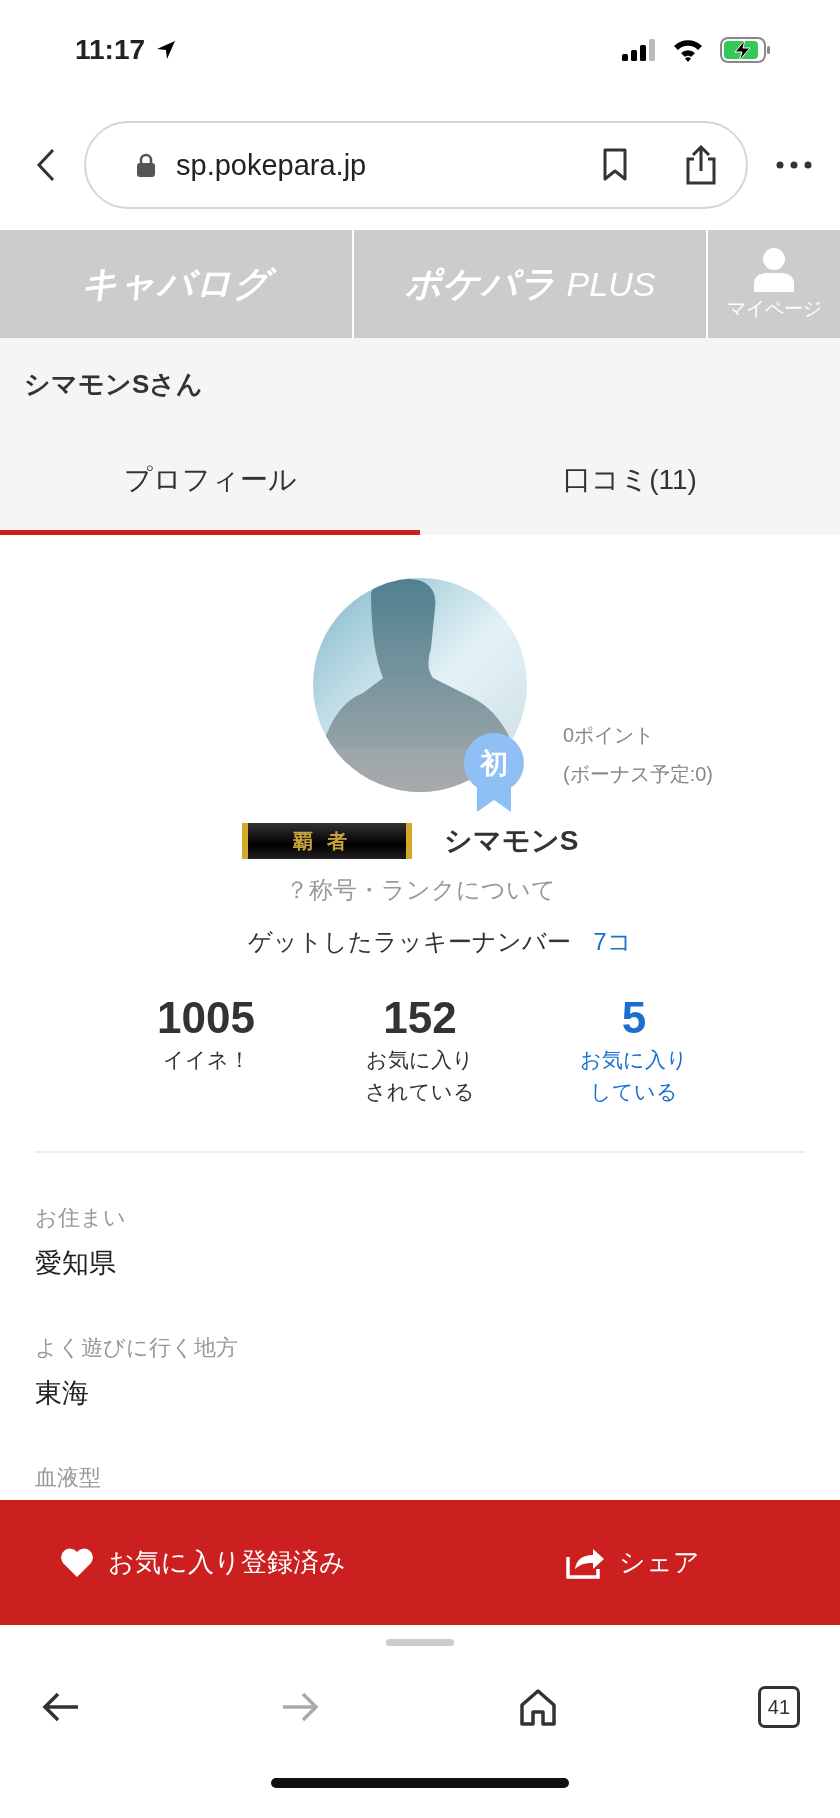  What do you see at coordinates (794, 165) in the screenshot?
I see `more-icon` at bounding box center [794, 165].